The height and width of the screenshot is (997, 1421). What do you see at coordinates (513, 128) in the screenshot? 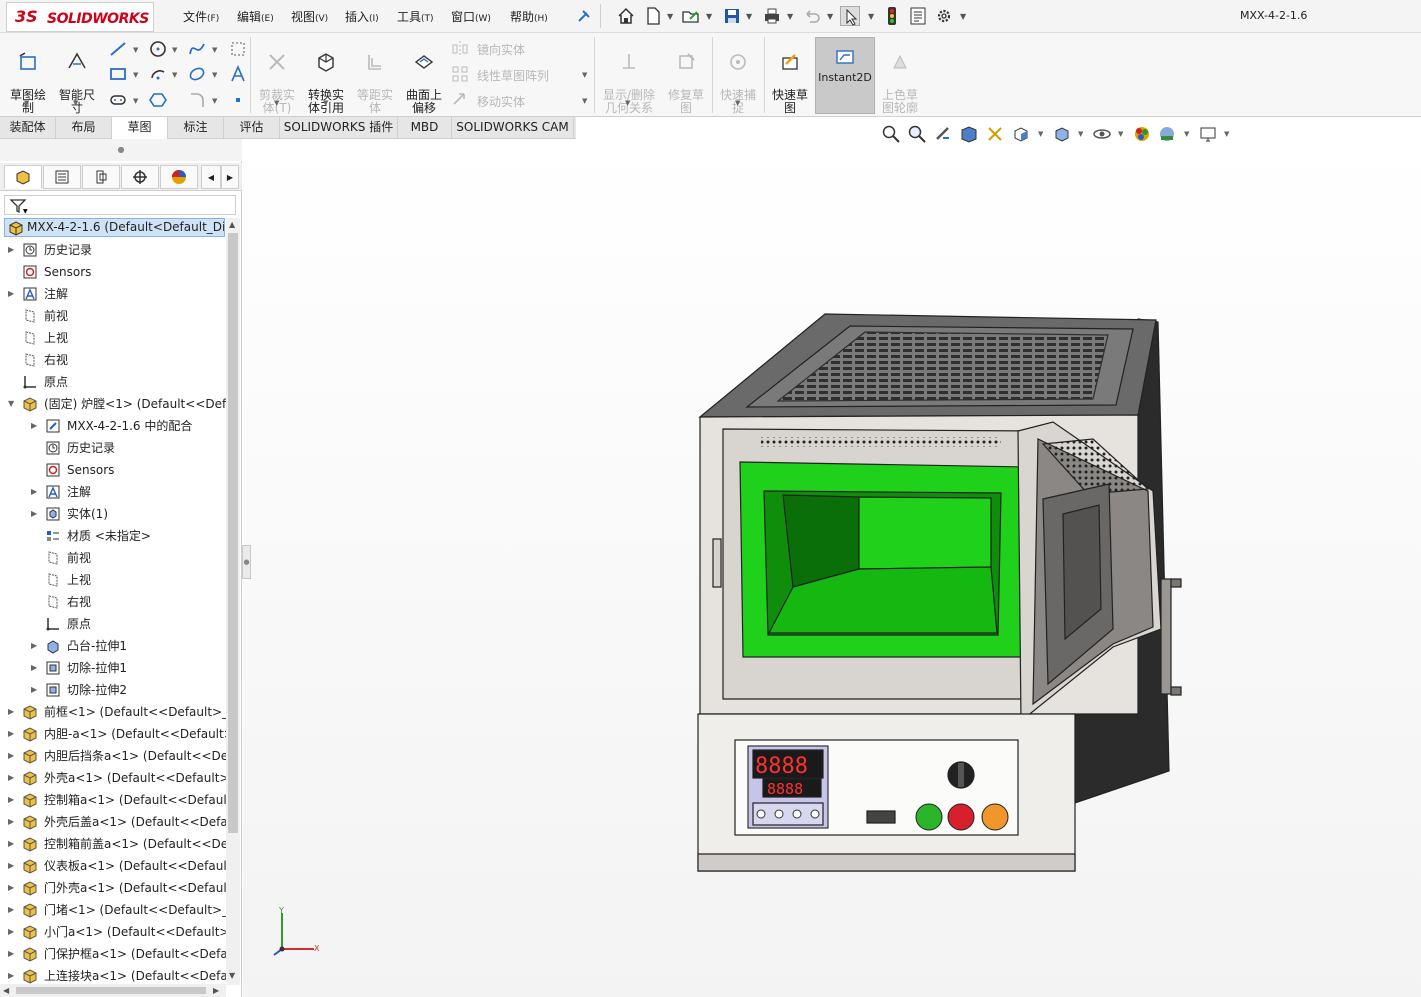
I see `tab-solidworks-cam: SOLIDWORKS CAM` at bounding box center [513, 128].